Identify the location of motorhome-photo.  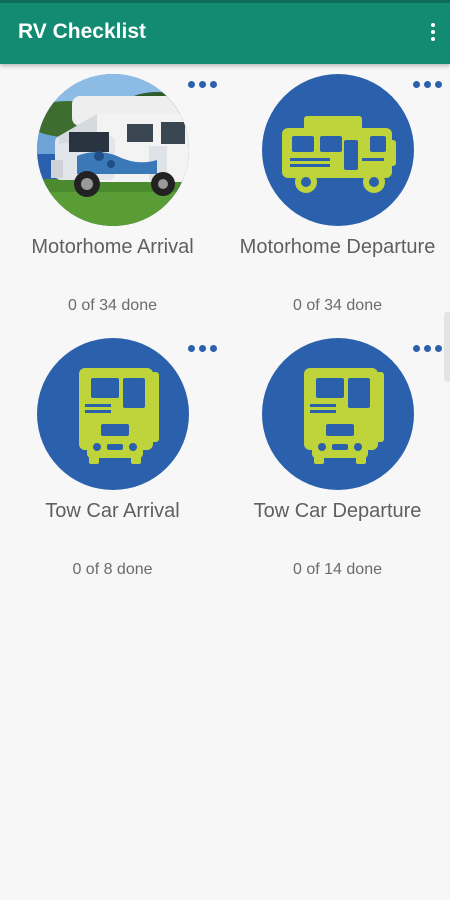
(113, 150).